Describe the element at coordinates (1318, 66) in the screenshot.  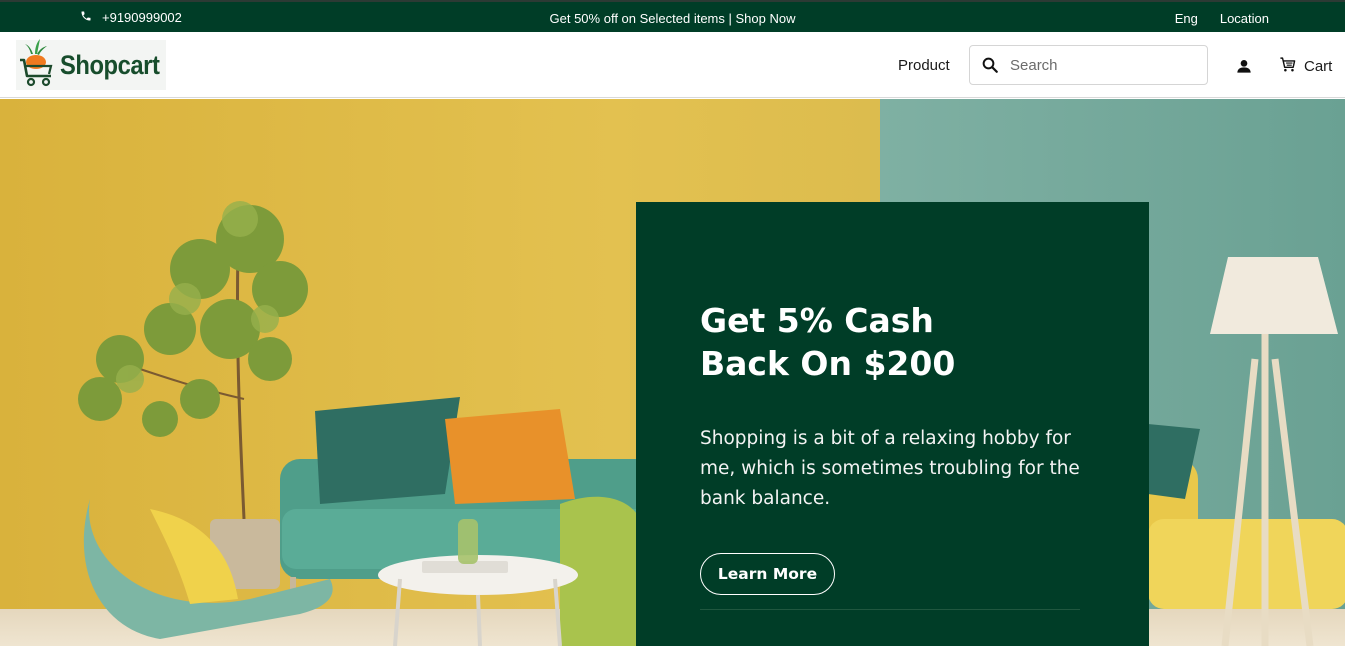
I see `cart-label: Cart` at that location.